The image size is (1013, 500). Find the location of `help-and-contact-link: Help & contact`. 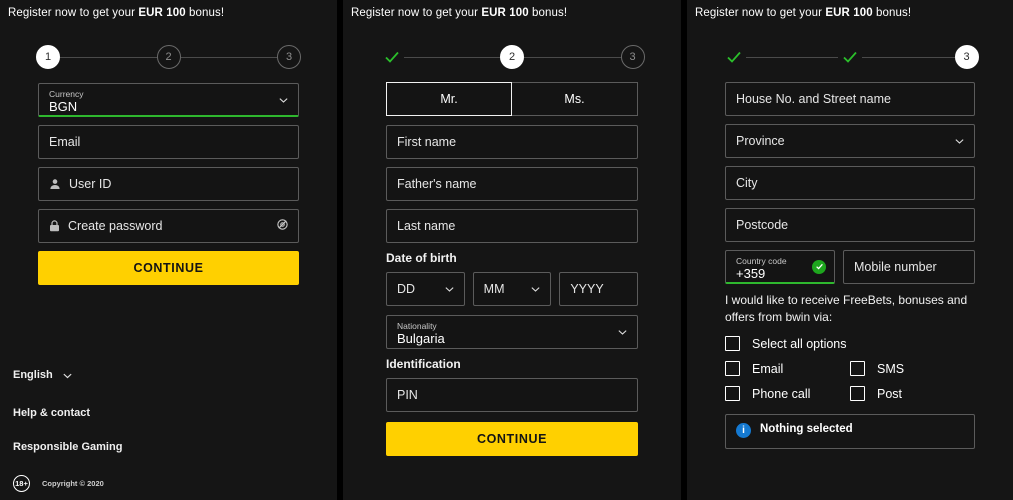

help-and-contact-link: Help & contact is located at coordinates (175, 413).